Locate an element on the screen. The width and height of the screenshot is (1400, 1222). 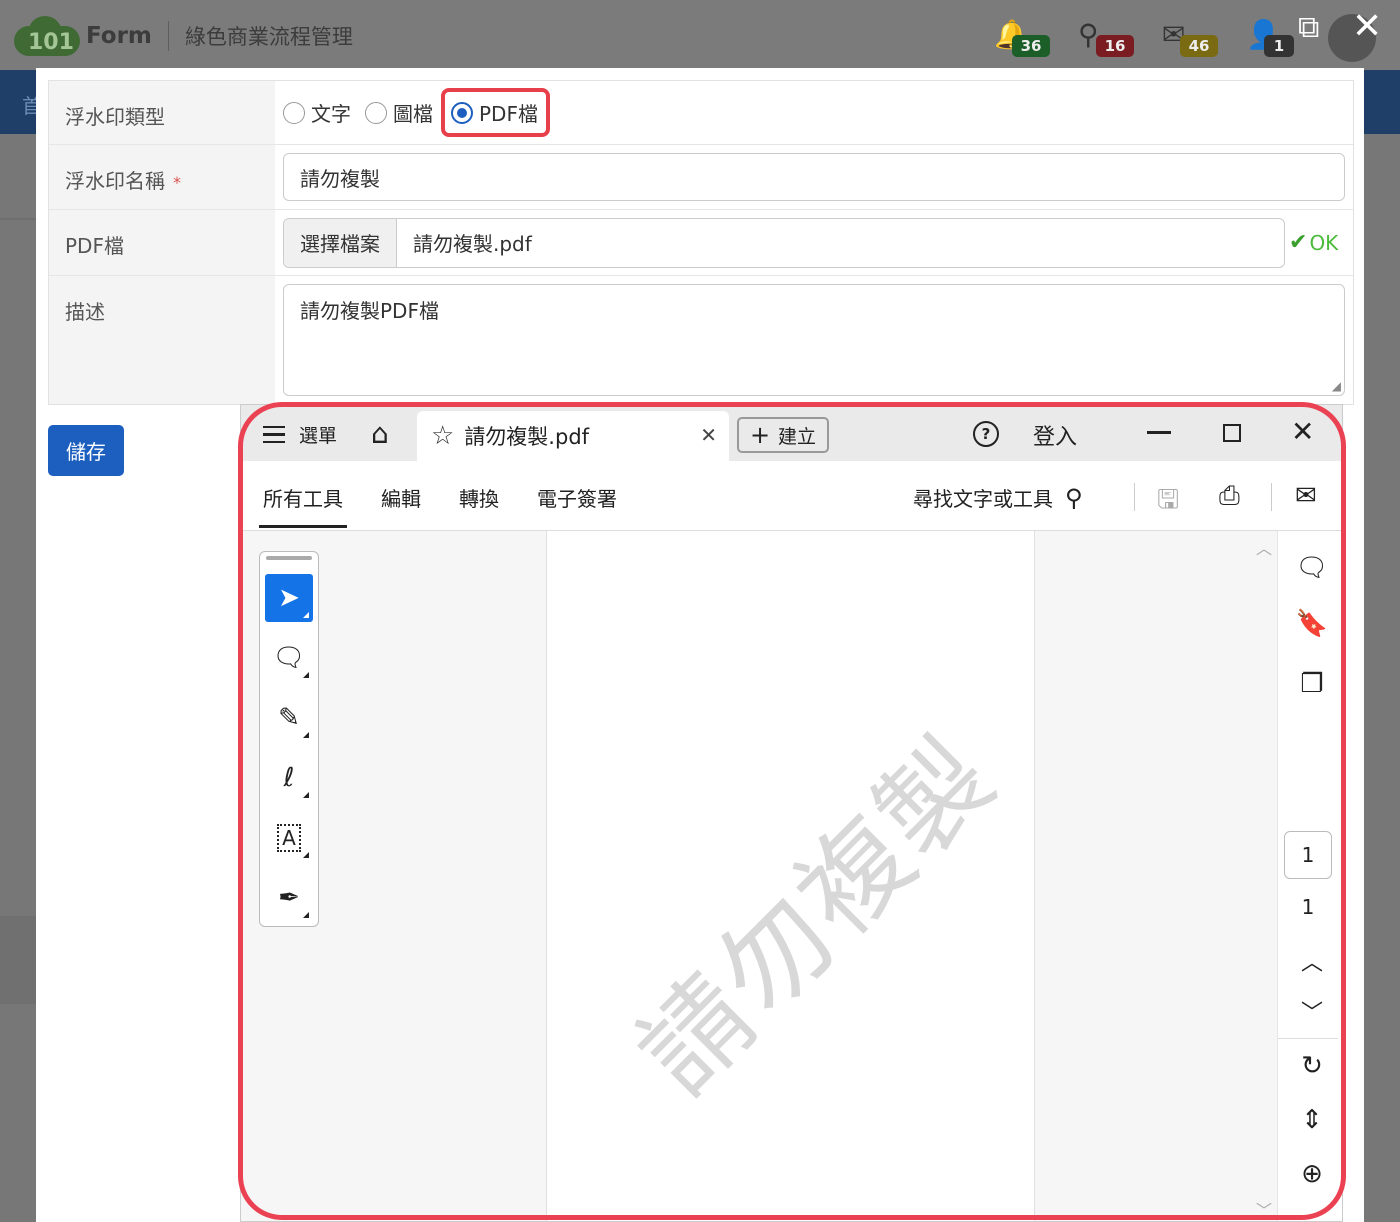
notification-bell: 🔔 36 is located at coordinates (1024, 38).